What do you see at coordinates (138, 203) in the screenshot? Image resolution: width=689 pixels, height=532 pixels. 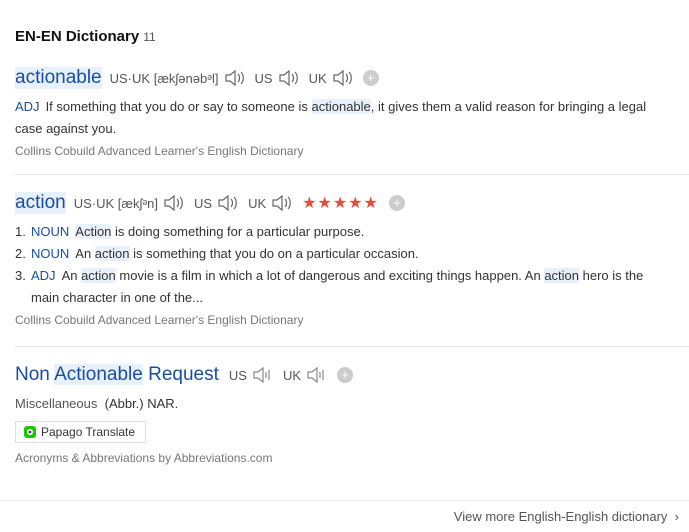 I see `ipa: [ækʃᵊn]` at bounding box center [138, 203].